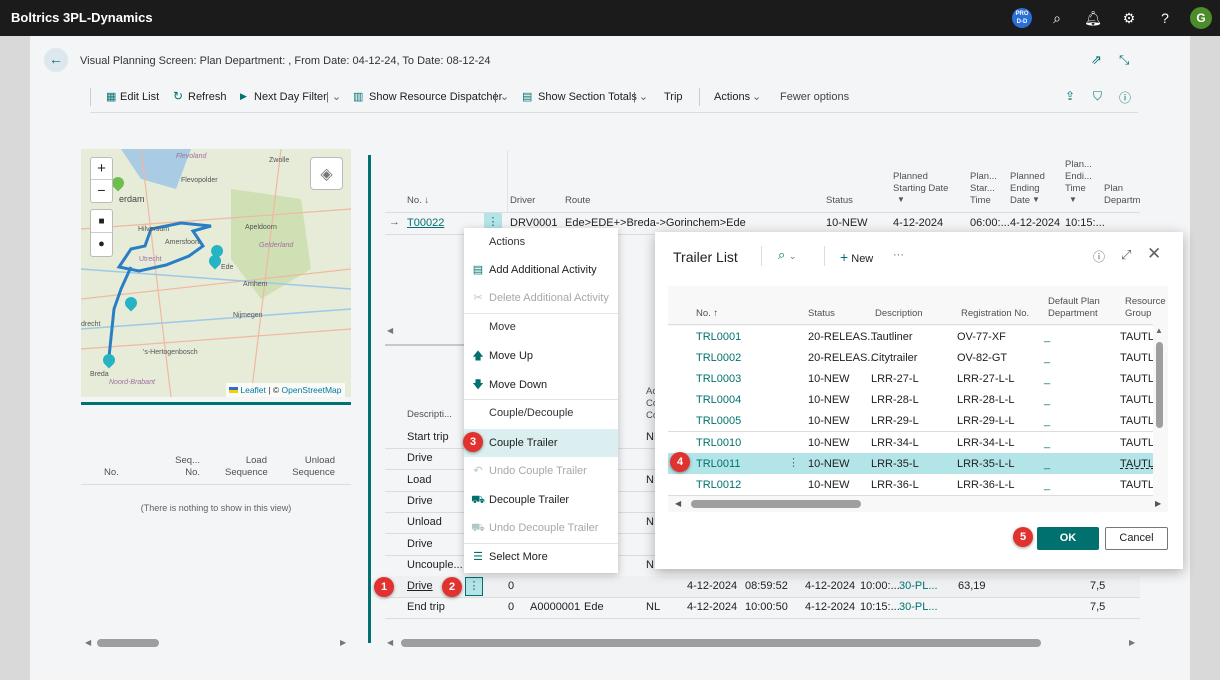  What do you see at coordinates (587, 97) in the screenshot?
I see `show-section-totals-button: Show Section Totals` at bounding box center [587, 97].